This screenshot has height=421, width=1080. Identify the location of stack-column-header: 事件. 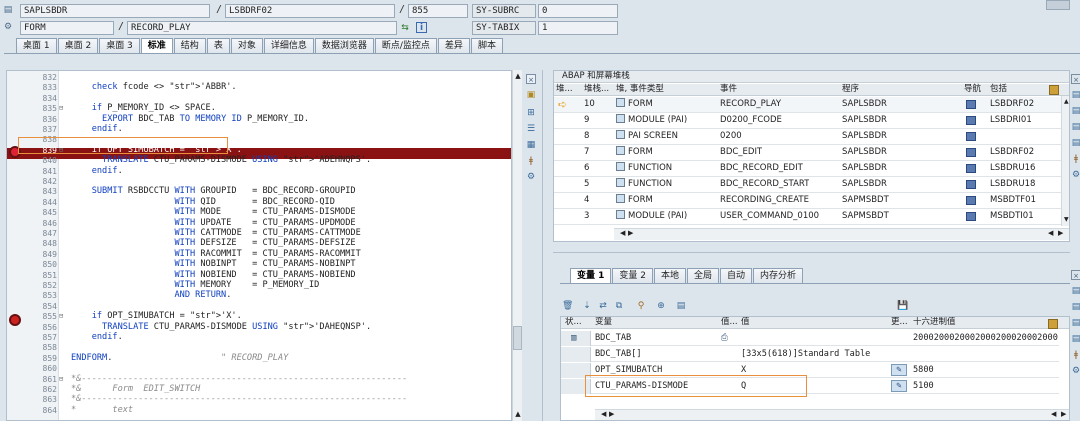
(728, 89).